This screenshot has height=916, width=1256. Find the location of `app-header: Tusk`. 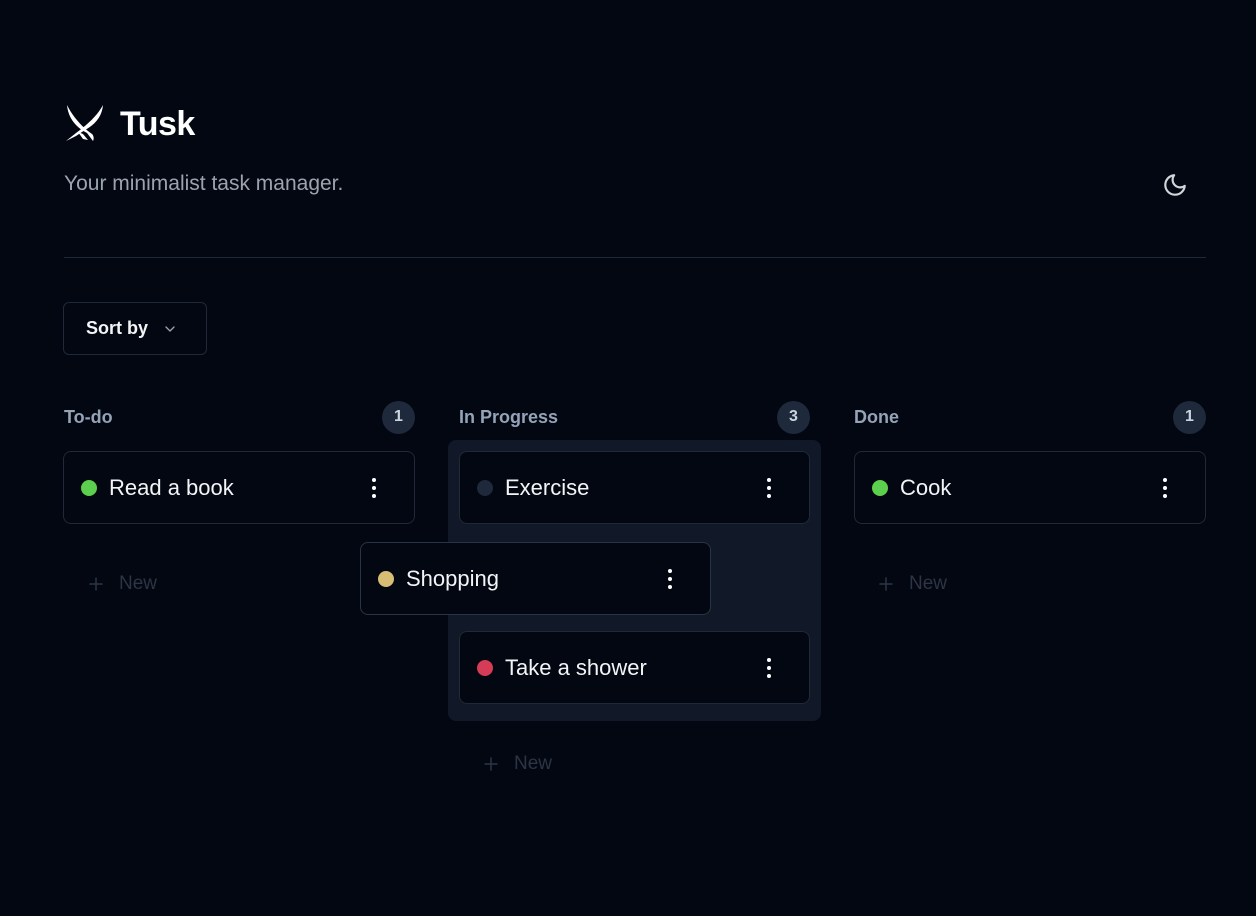

app-header: Tusk is located at coordinates (129, 124).